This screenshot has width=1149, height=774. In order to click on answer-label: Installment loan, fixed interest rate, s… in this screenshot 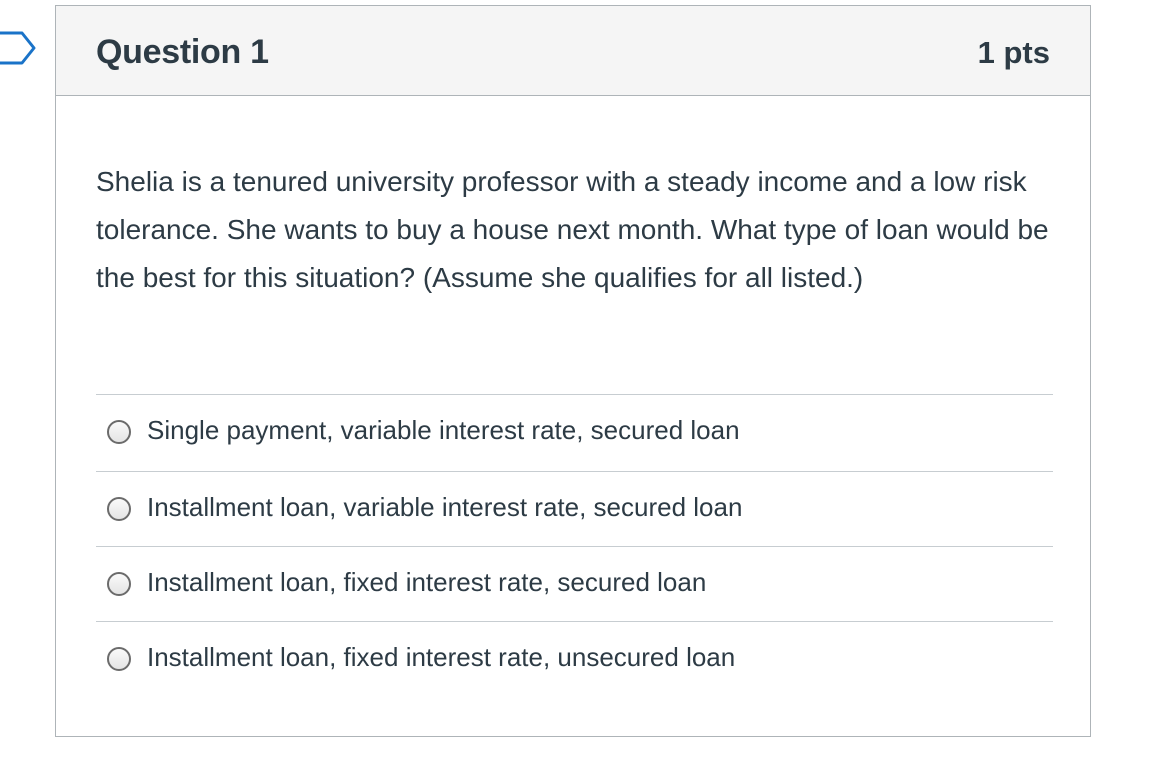, I will do `click(426, 582)`.